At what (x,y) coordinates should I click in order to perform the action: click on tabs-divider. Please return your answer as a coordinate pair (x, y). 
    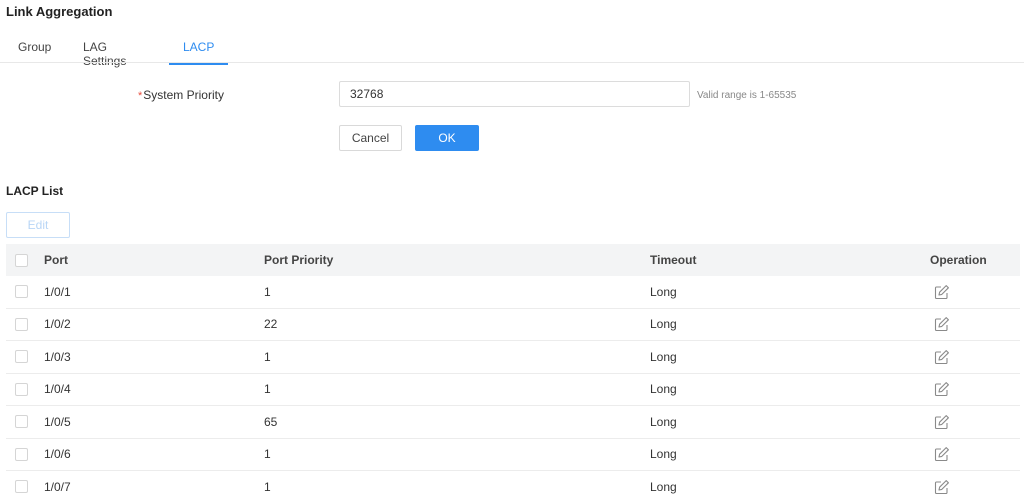
    Looking at the image, I should click on (512, 62).